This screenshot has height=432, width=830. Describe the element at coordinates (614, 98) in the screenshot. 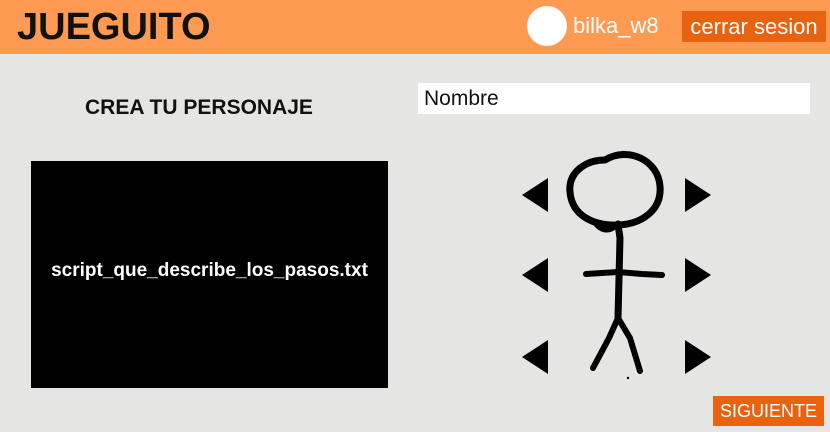

I see `name-input` at that location.